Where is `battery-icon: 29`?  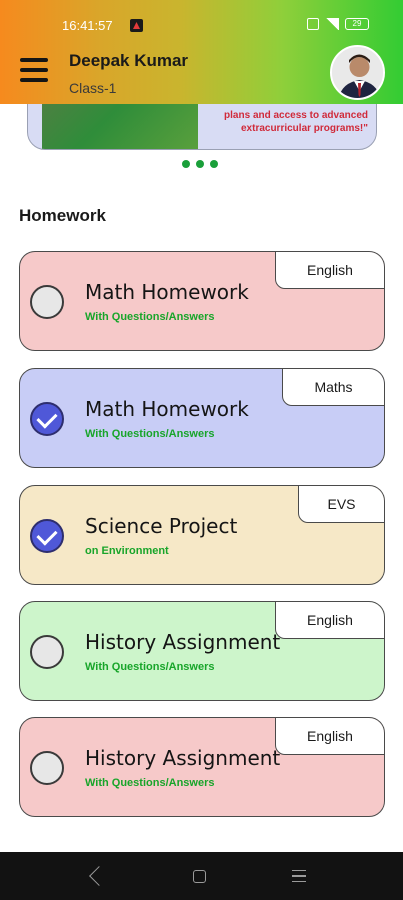
battery-icon: 29 is located at coordinates (357, 24).